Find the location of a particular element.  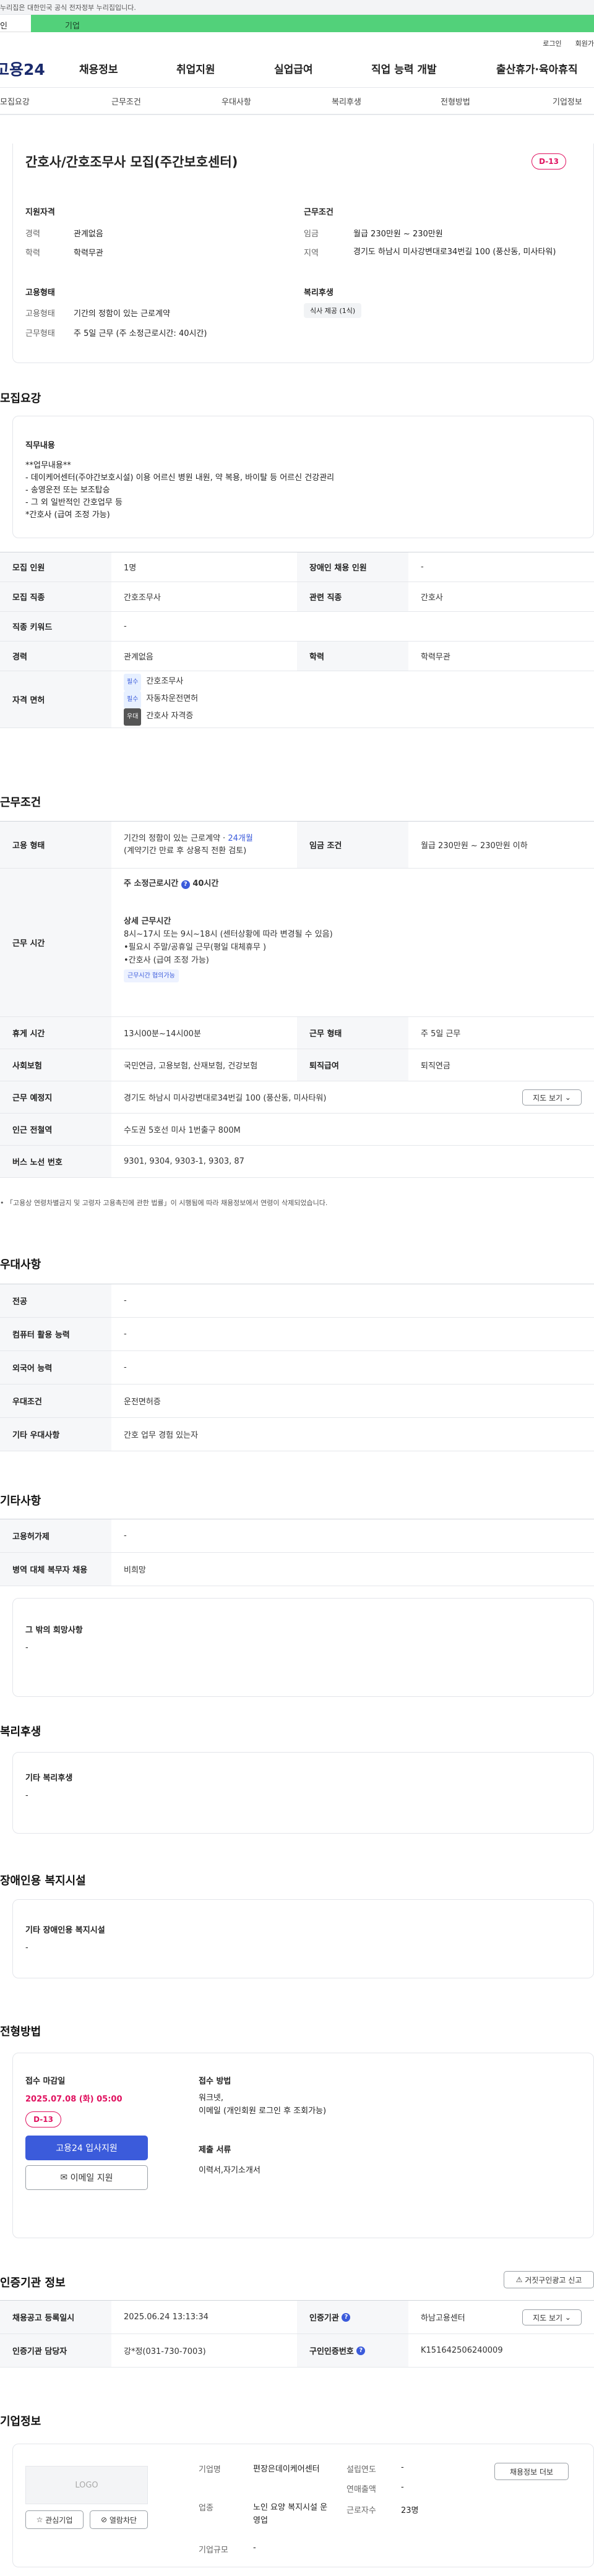

cell-value: 국민연금, 고용보험, 산재보험, 건강보험 is located at coordinates (191, 1066).